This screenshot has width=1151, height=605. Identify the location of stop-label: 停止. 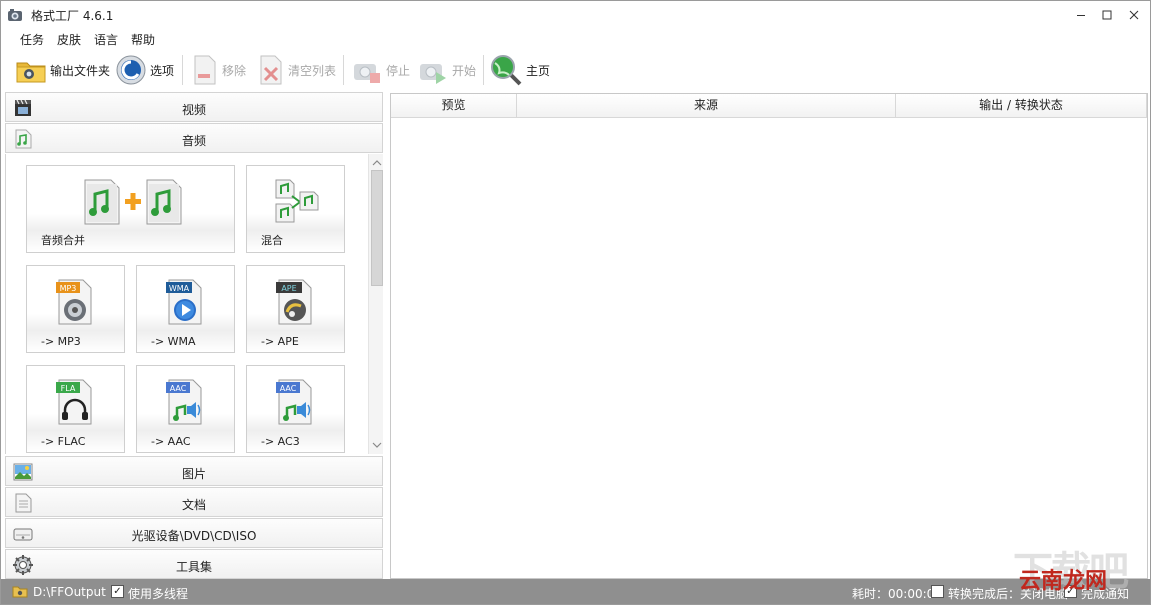
(398, 70).